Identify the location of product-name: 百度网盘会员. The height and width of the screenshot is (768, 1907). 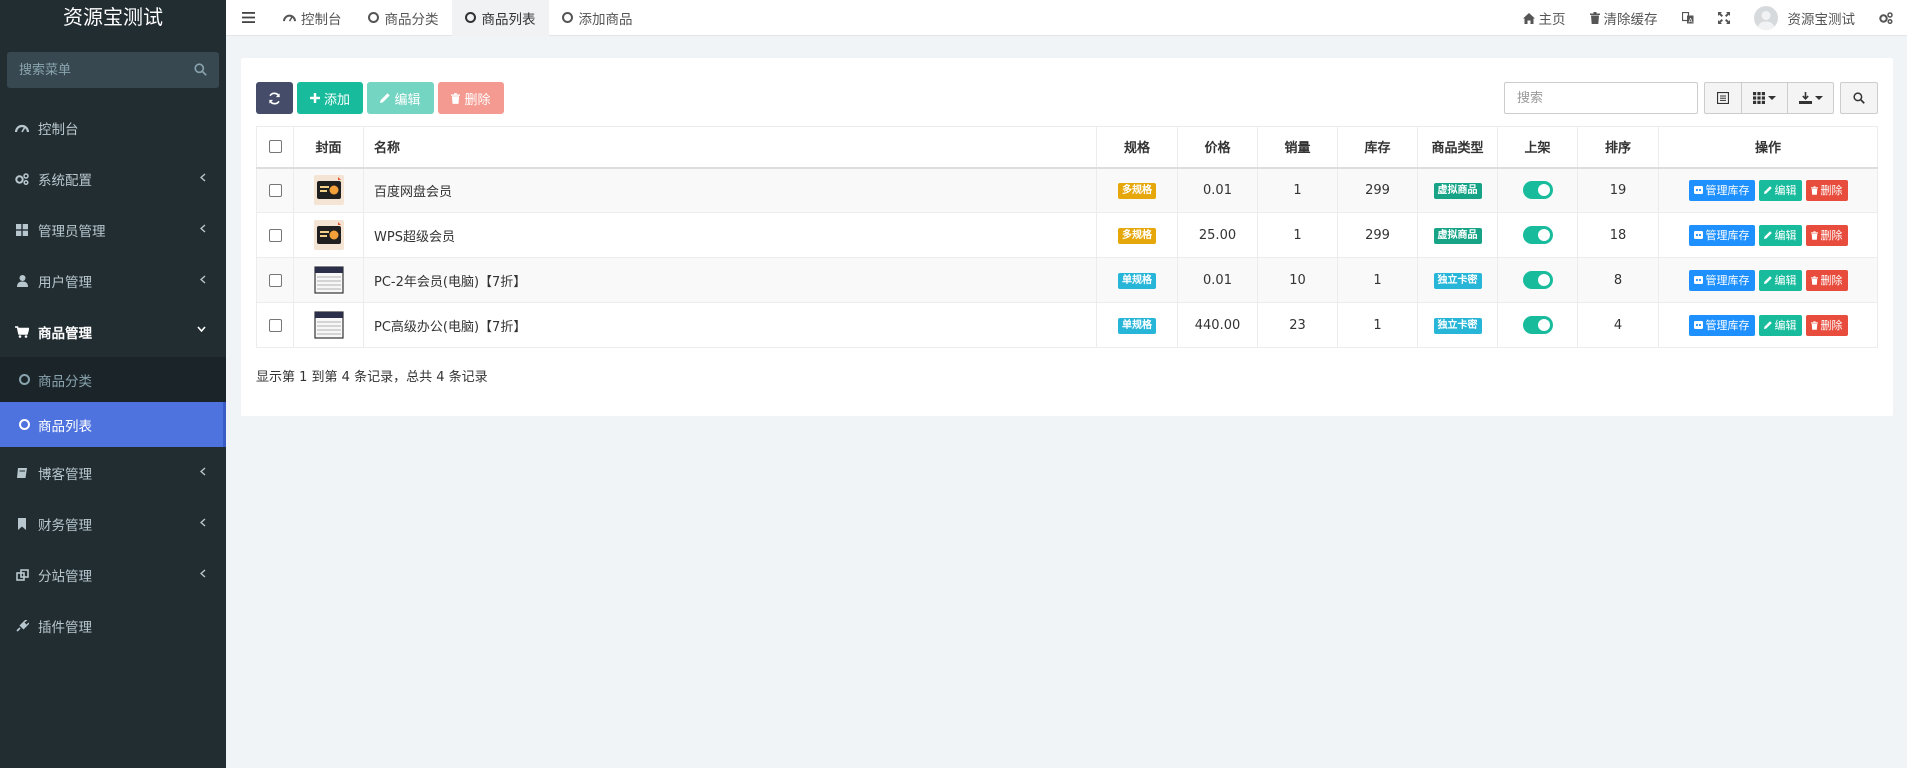
(730, 190).